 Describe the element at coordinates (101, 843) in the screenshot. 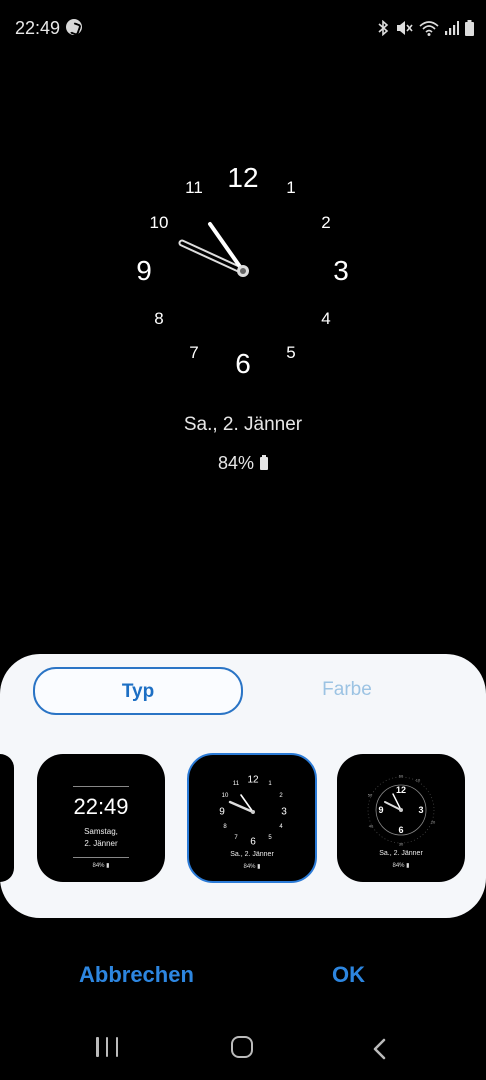

I see `digital-date-line2: 2. Jänner` at that location.